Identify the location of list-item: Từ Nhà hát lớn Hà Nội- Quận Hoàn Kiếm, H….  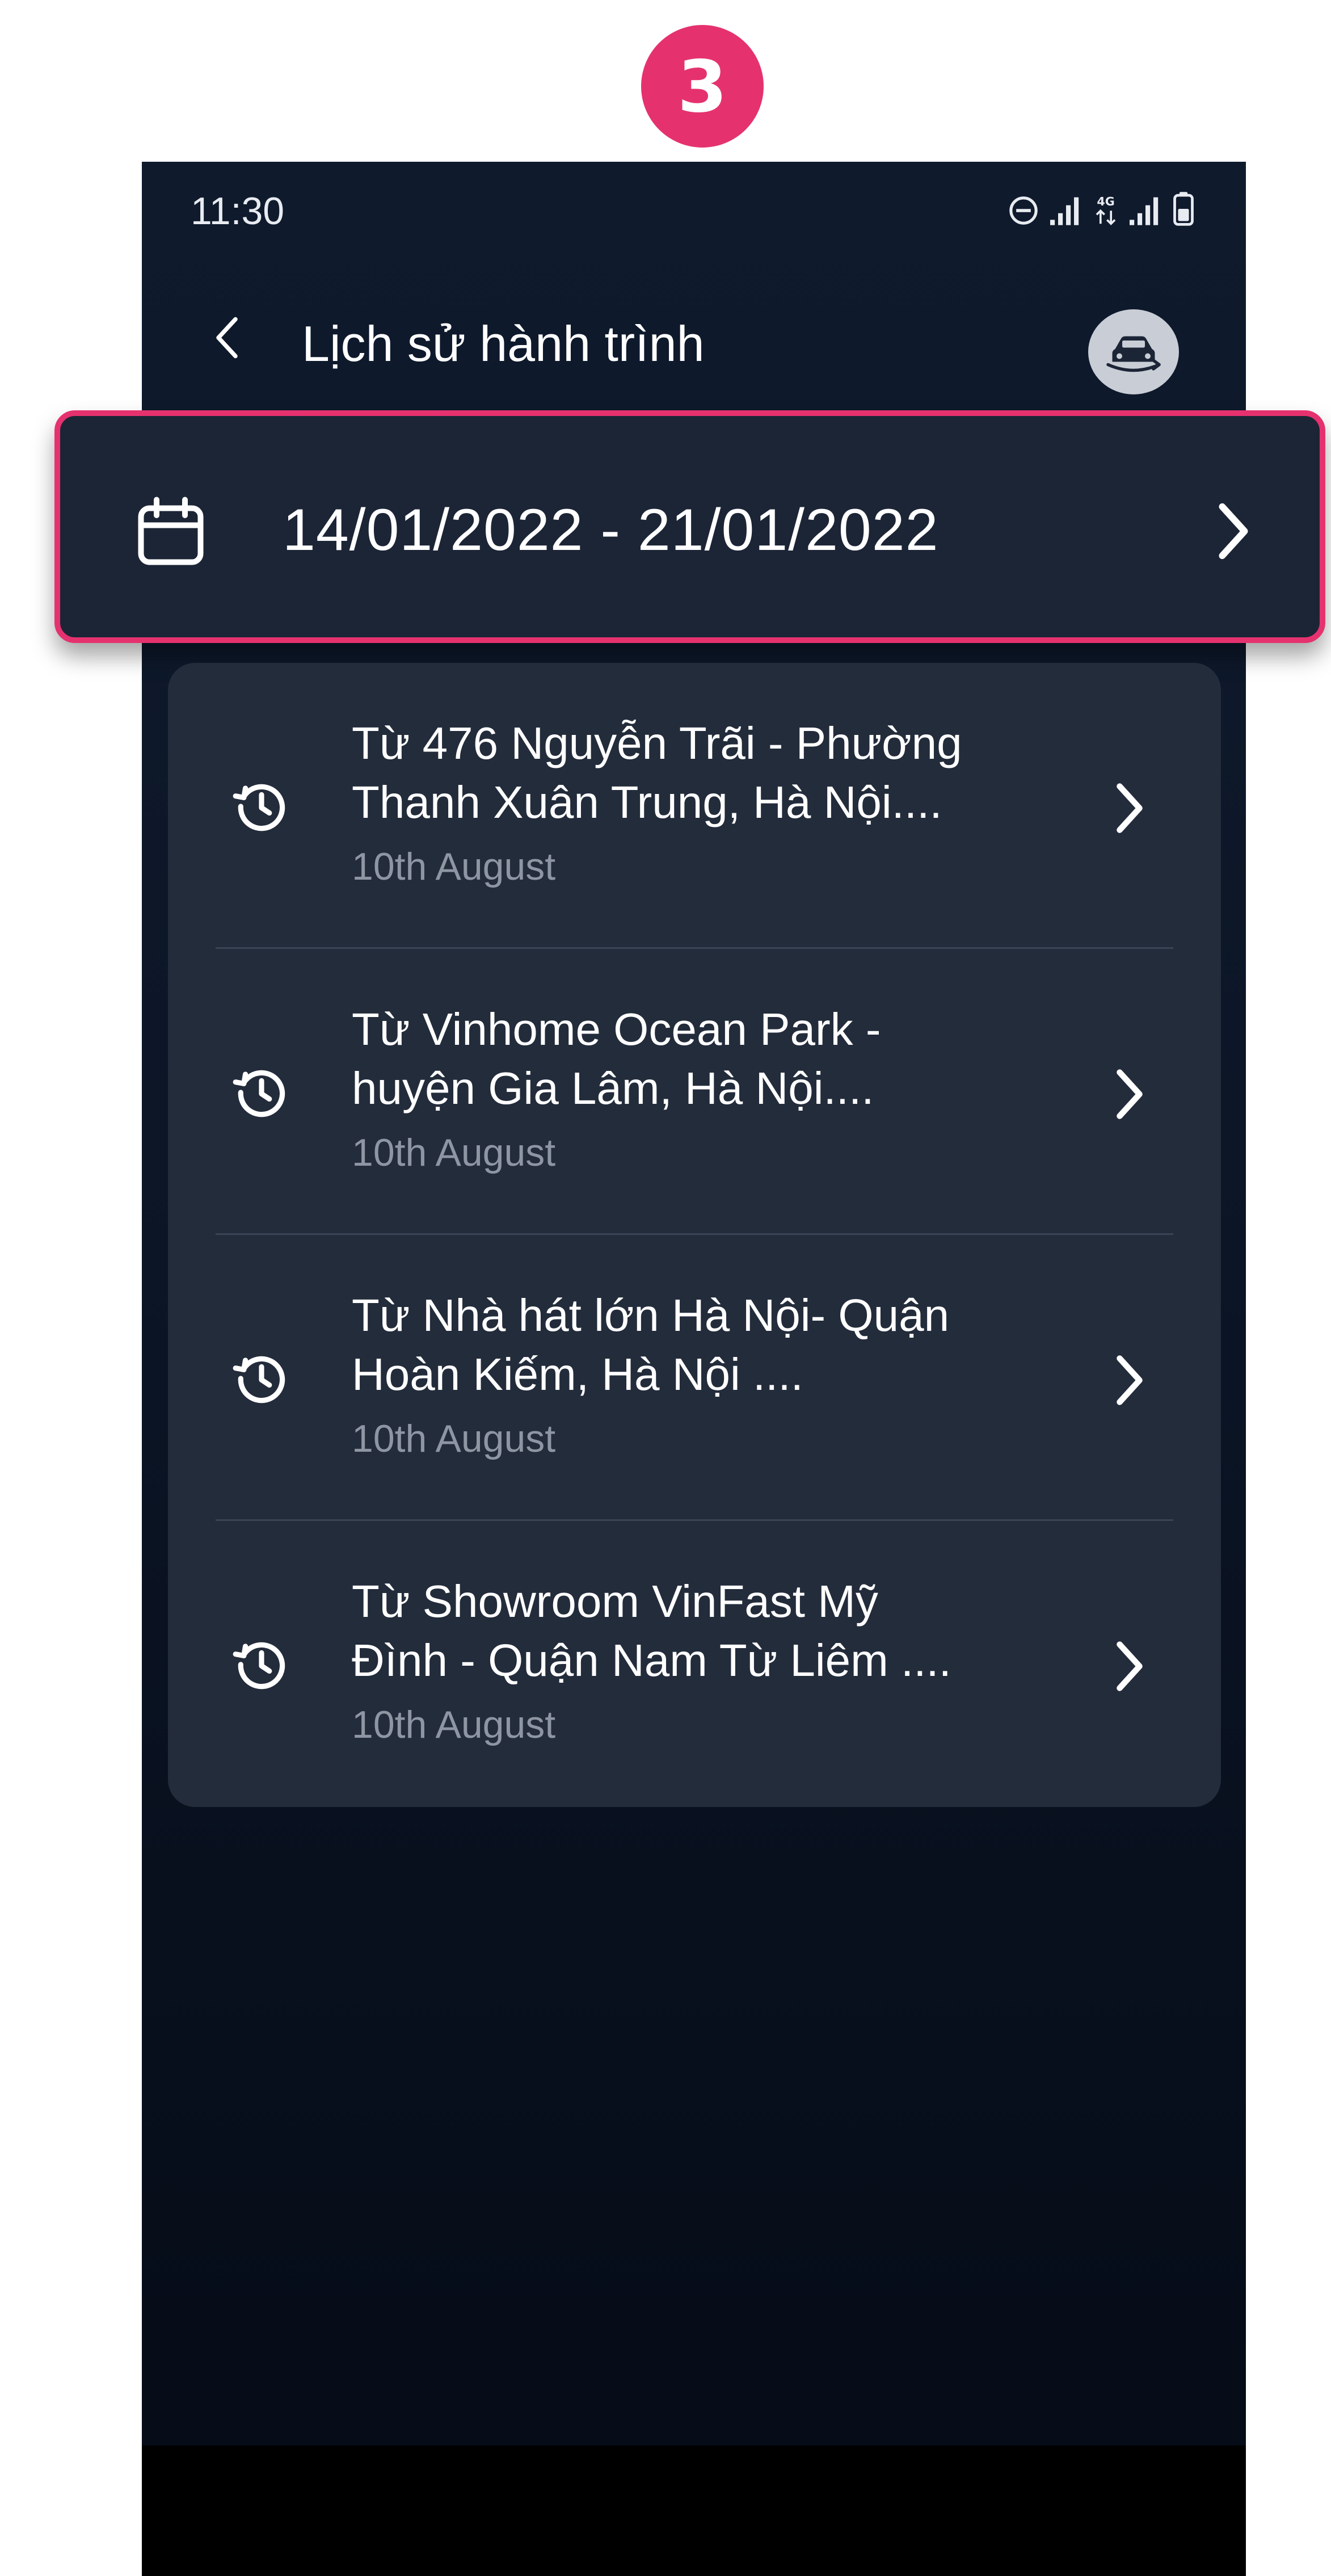
(694, 1378).